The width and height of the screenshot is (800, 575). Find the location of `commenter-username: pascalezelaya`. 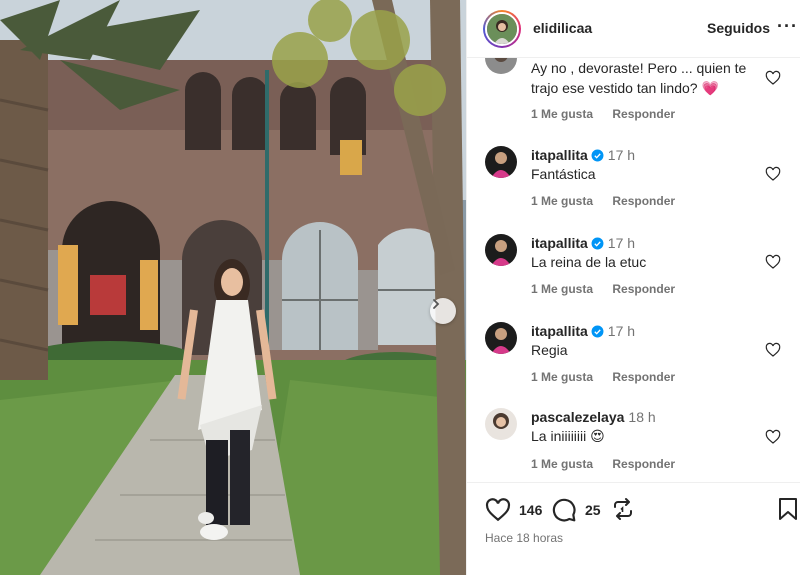

commenter-username: pascalezelaya is located at coordinates (577, 417).